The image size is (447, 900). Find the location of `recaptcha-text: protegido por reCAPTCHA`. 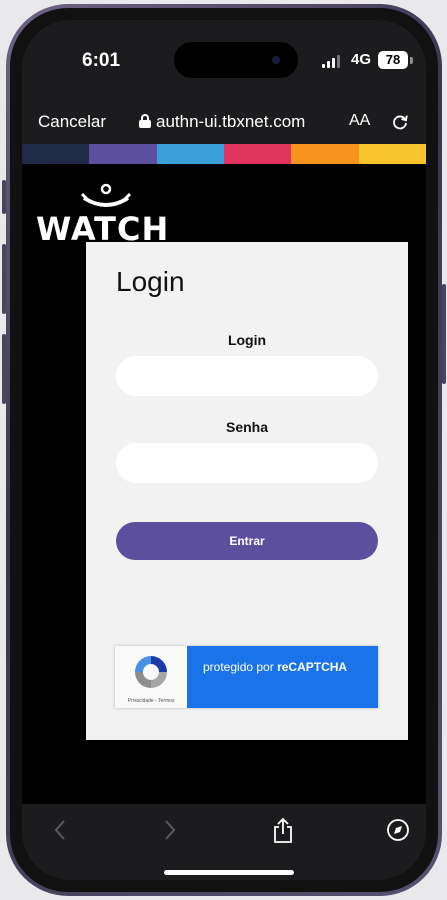

recaptcha-text: protegido por reCAPTCHA is located at coordinates (282, 677).